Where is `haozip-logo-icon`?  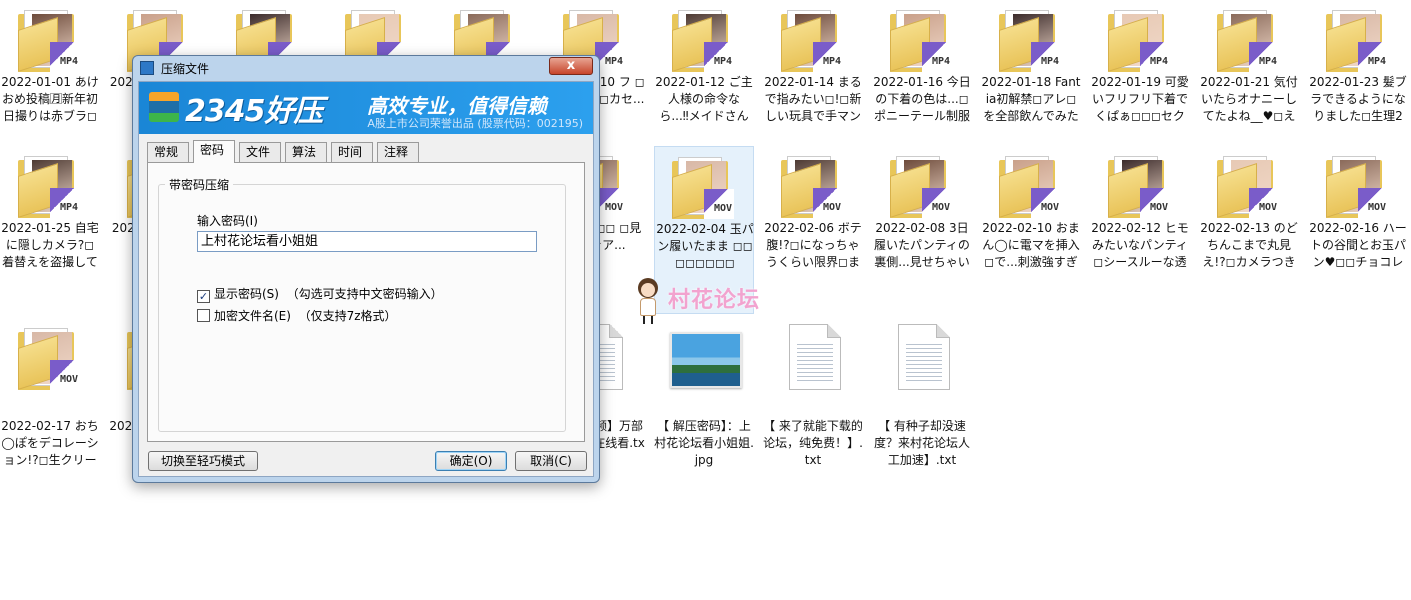
haozip-logo-icon is located at coordinates (164, 107).